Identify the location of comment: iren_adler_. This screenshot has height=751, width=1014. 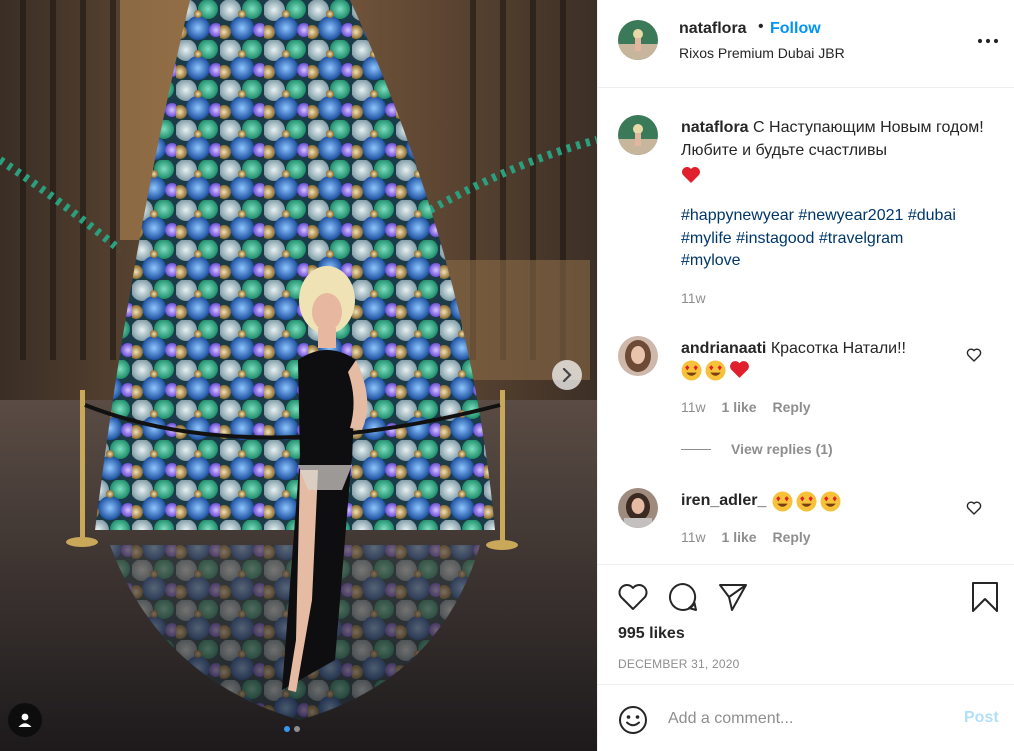
(821, 501).